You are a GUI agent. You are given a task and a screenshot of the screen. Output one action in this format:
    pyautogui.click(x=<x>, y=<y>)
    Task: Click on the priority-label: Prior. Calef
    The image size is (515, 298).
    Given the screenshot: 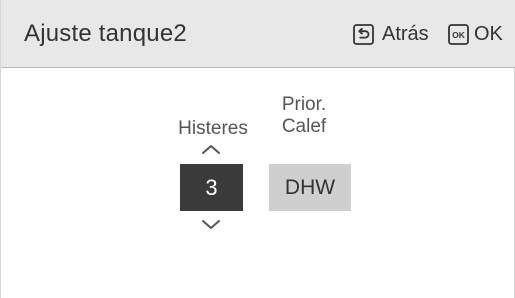 What is the action you would take?
    pyautogui.click(x=304, y=116)
    